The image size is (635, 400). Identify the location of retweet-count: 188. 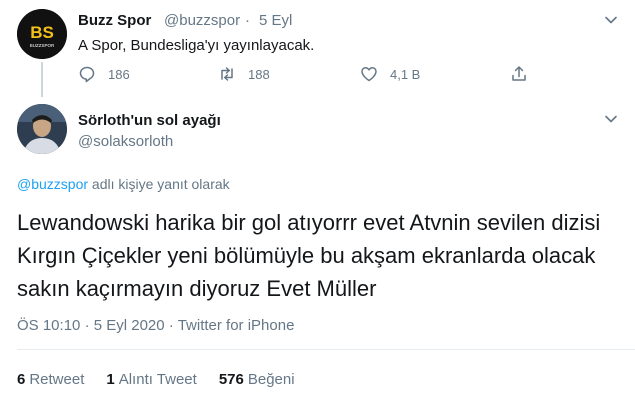
(259, 74).